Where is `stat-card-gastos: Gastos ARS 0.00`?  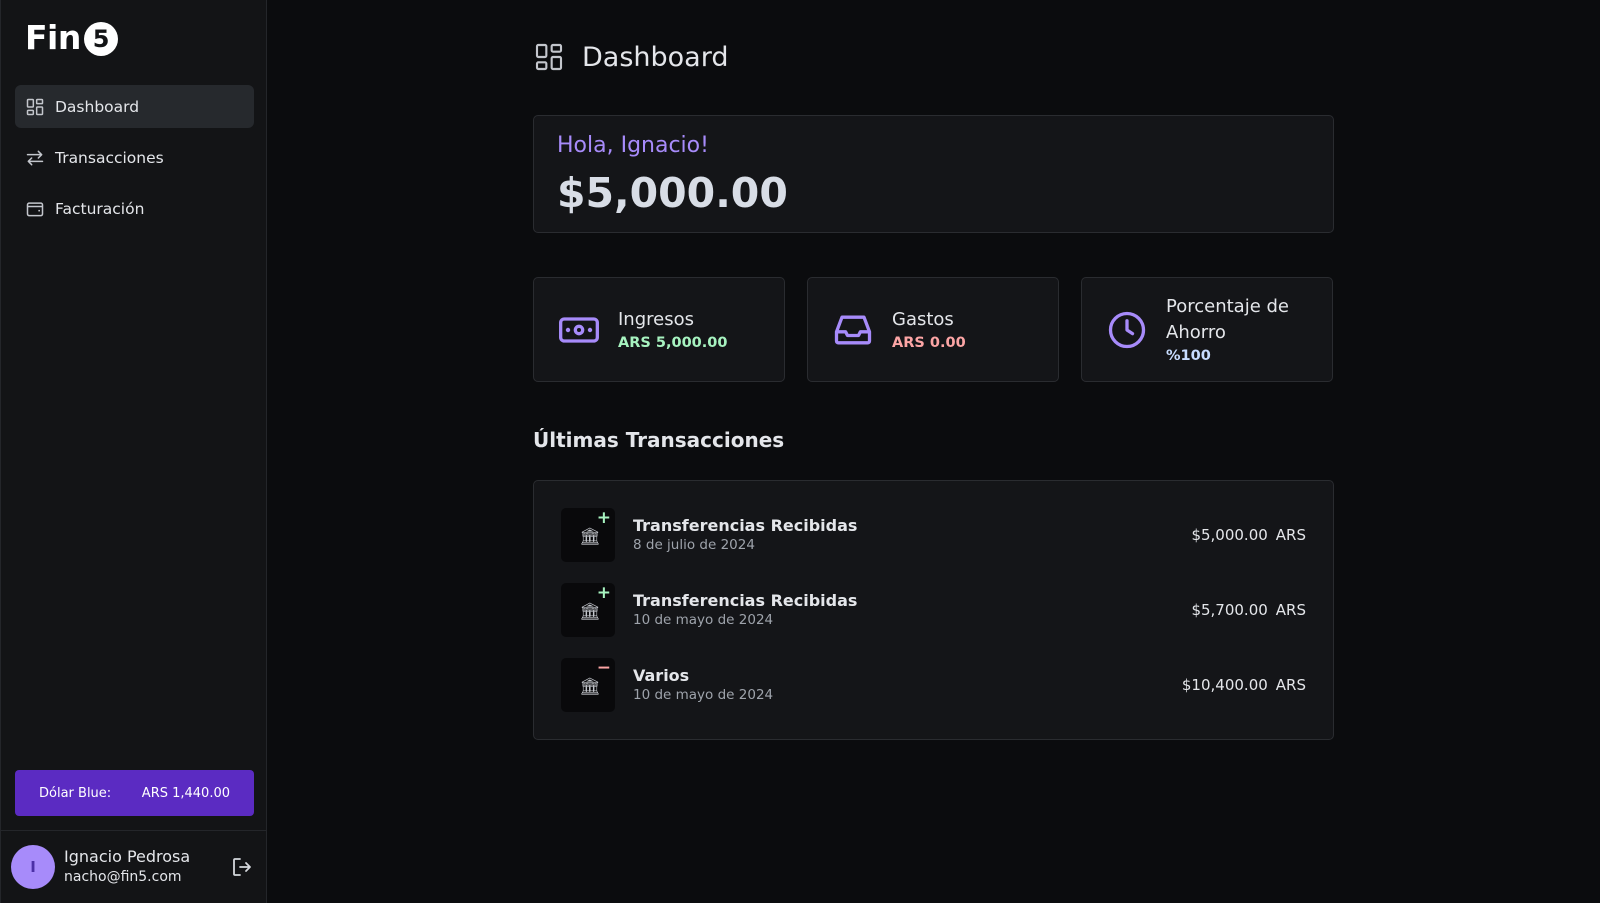
stat-card-gastos: Gastos ARS 0.00 is located at coordinates (933, 329).